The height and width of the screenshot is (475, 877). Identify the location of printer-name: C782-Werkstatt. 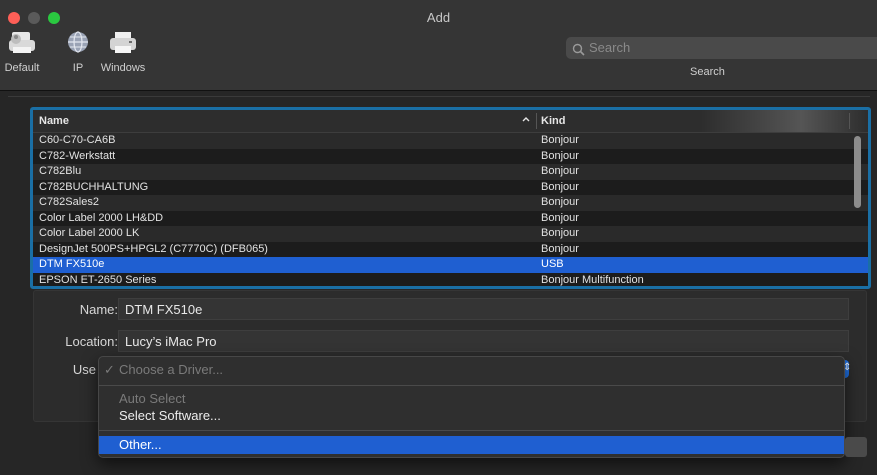
(77, 155).